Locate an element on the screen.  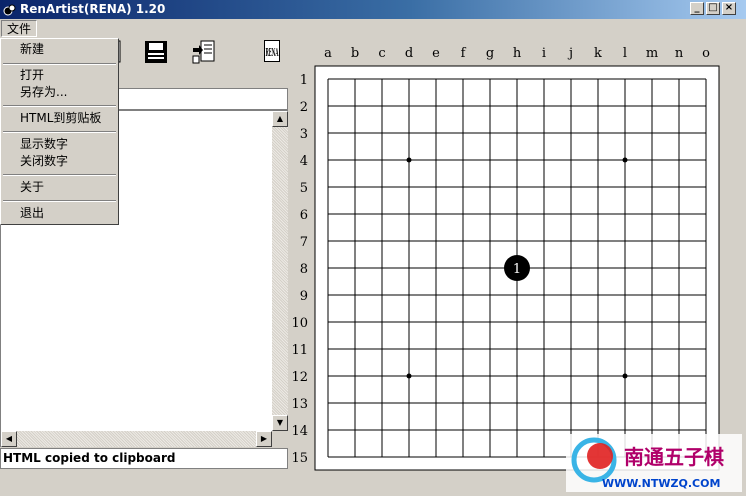
row-label: 13 is located at coordinates (299, 404).